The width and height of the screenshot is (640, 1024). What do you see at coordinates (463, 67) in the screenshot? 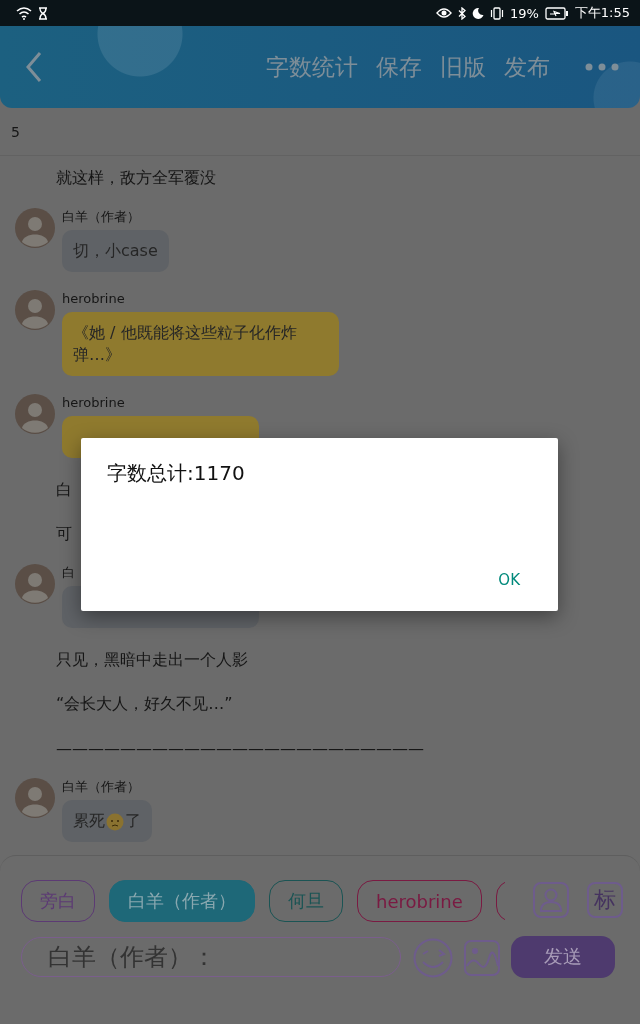
I see `header-action: 旧版` at bounding box center [463, 67].